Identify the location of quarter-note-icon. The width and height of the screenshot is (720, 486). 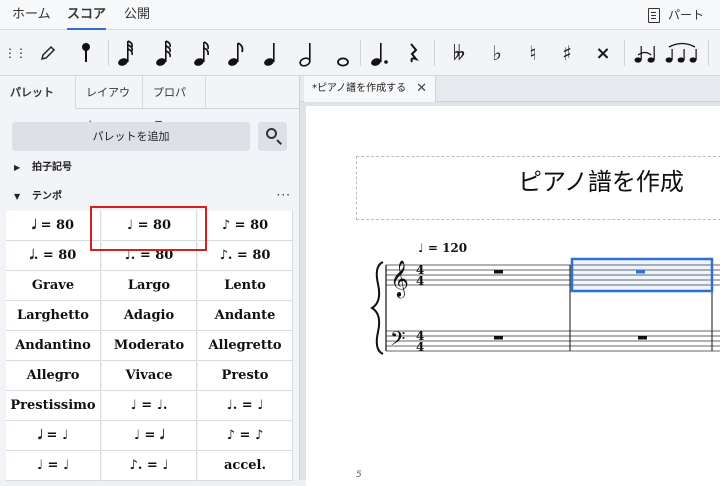
(271, 53).